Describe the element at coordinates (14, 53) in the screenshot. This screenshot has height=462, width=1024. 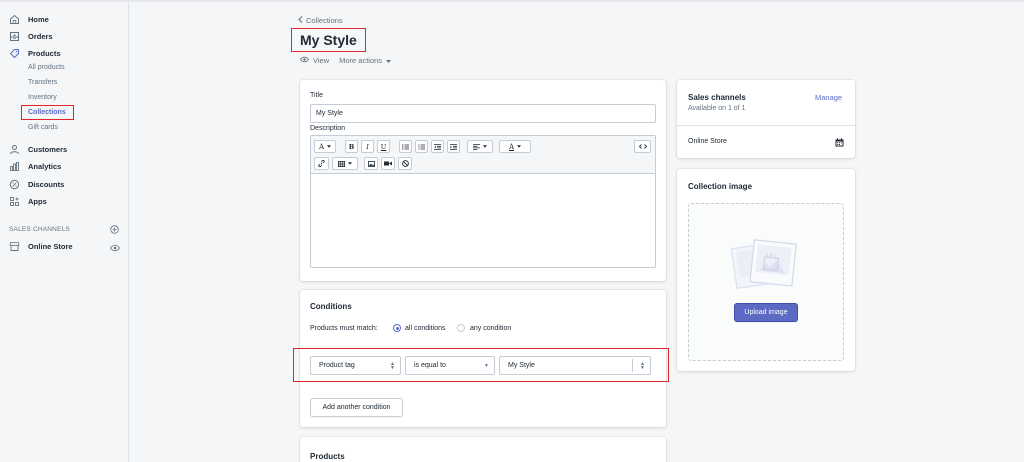
I see `products-tag-icon` at that location.